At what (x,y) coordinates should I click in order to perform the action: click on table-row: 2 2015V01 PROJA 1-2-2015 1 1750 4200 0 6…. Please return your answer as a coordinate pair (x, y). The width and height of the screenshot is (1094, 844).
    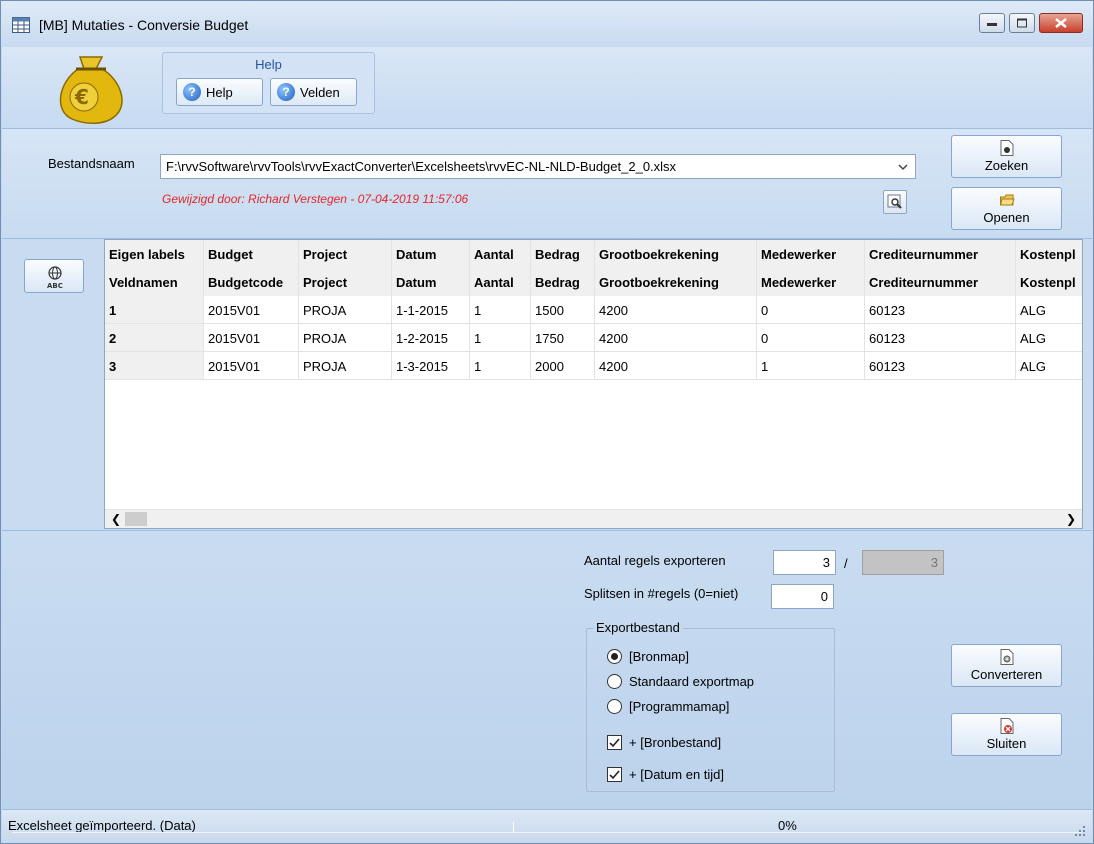
    Looking at the image, I should click on (593, 338).